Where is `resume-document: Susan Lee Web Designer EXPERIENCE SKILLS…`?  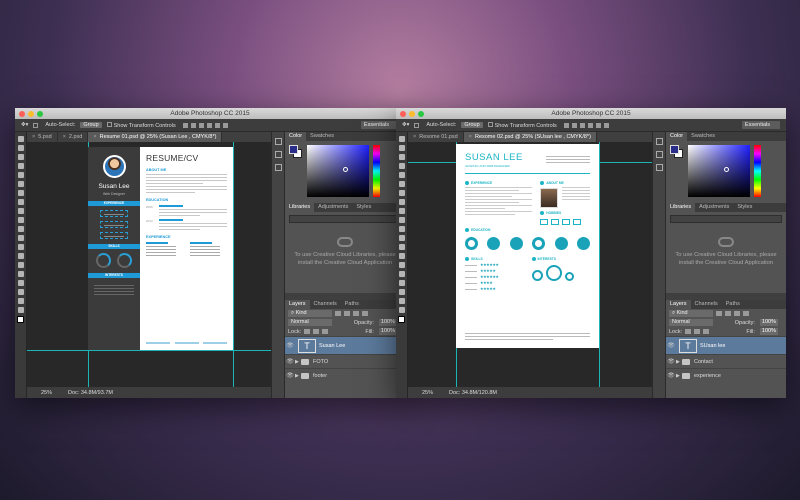 resume-document: Susan Lee Web Designer EXPERIENCE SKILLS… is located at coordinates (160, 248).